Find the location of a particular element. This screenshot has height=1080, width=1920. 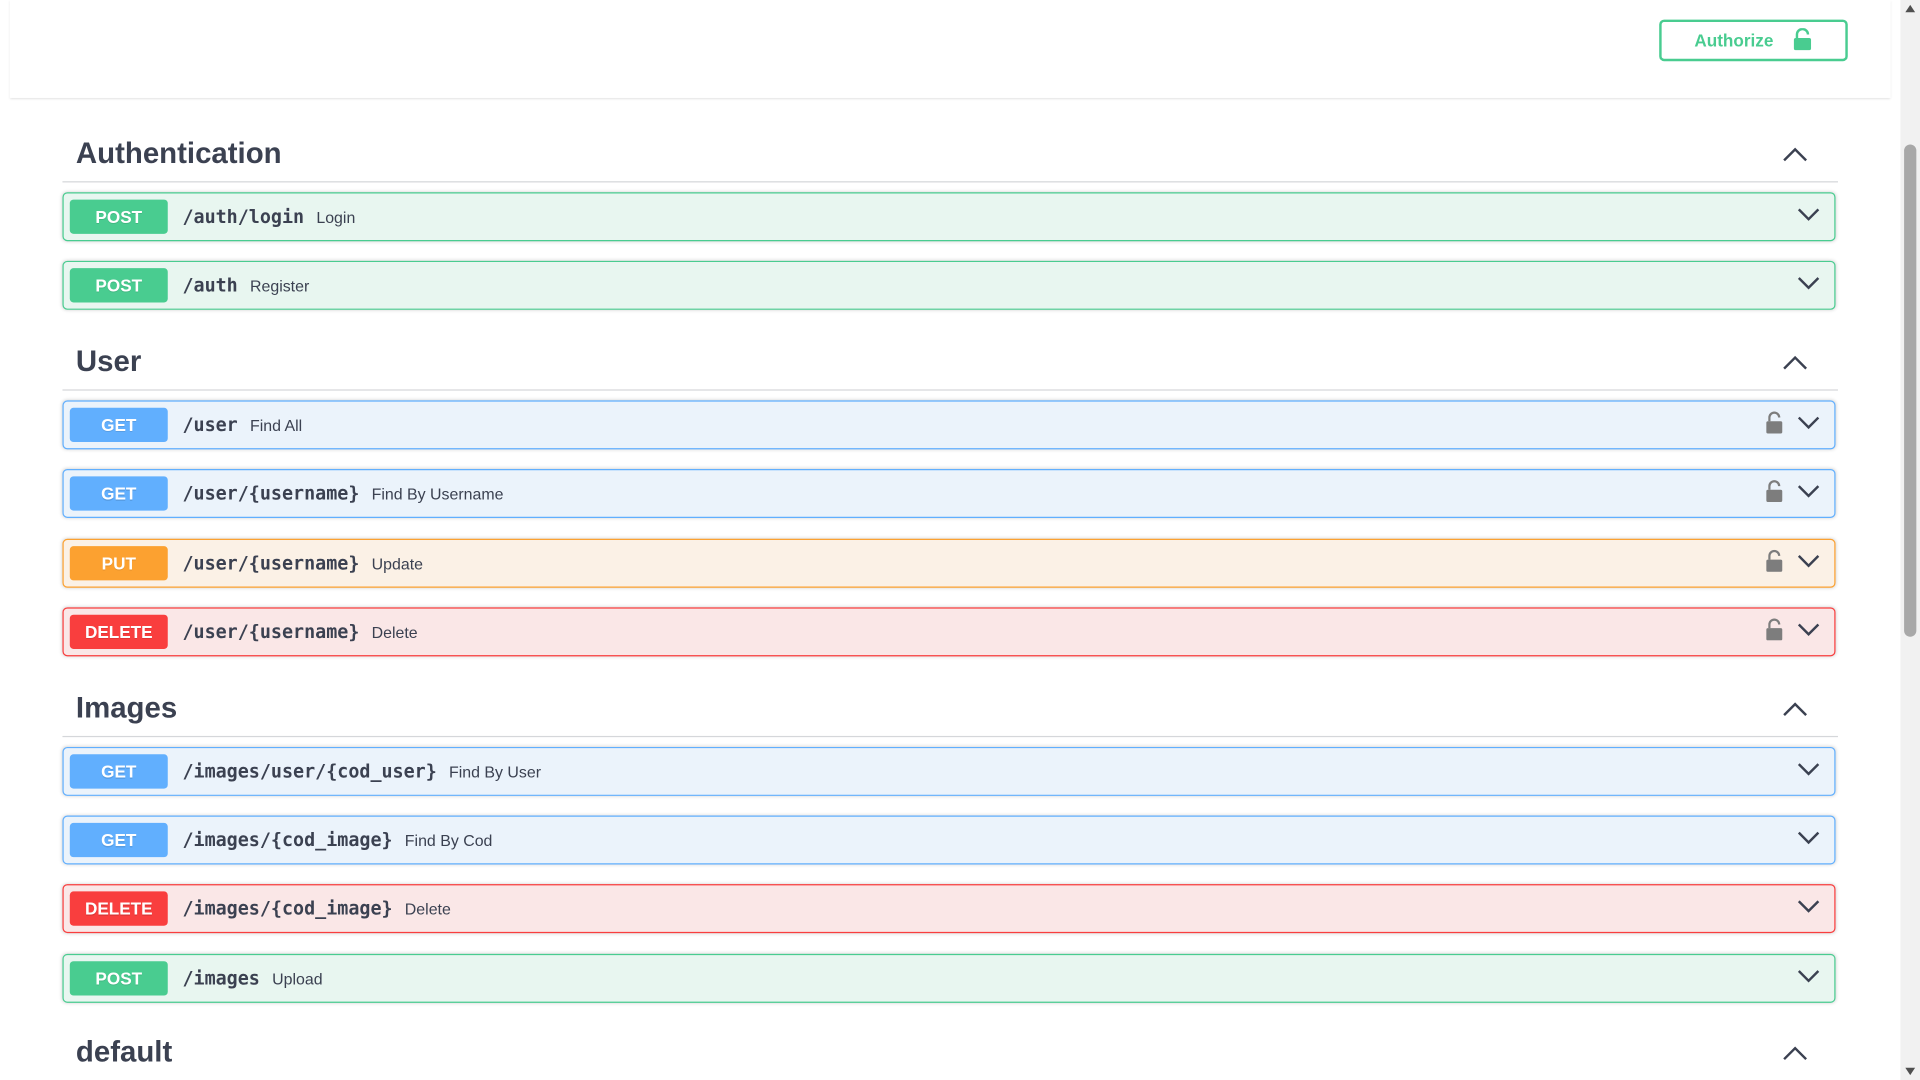

section-title: User is located at coordinates (108, 362).